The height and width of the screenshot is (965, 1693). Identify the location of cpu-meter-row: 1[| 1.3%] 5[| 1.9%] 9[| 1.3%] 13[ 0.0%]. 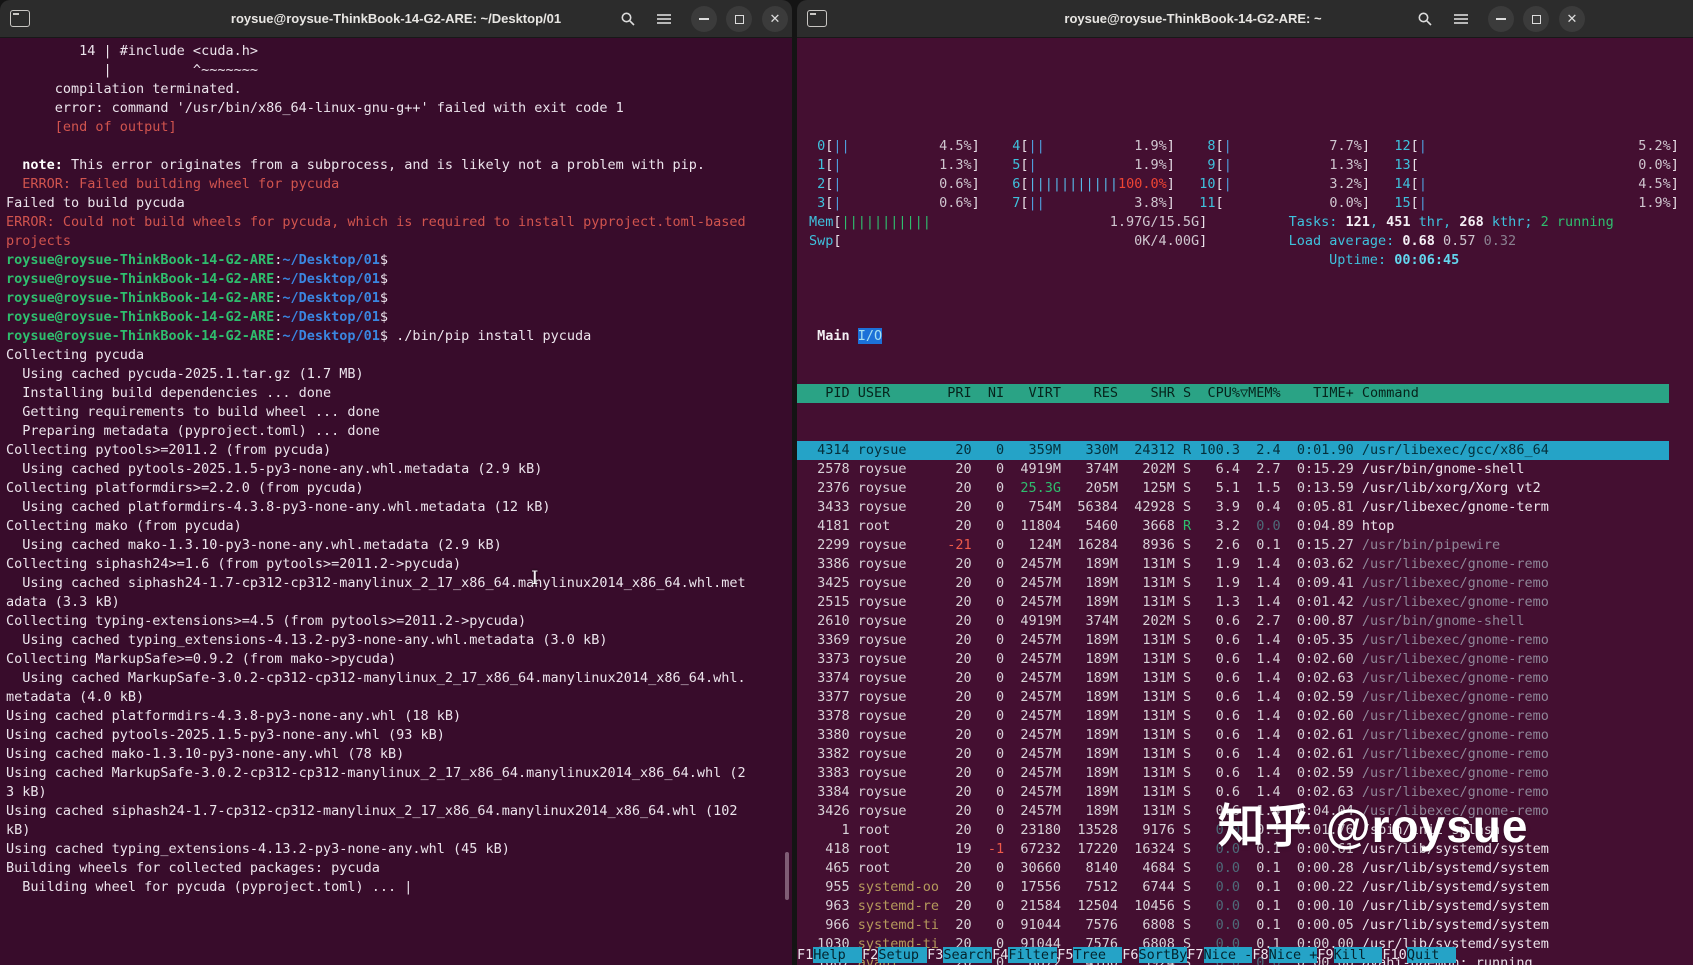
(1244, 165).